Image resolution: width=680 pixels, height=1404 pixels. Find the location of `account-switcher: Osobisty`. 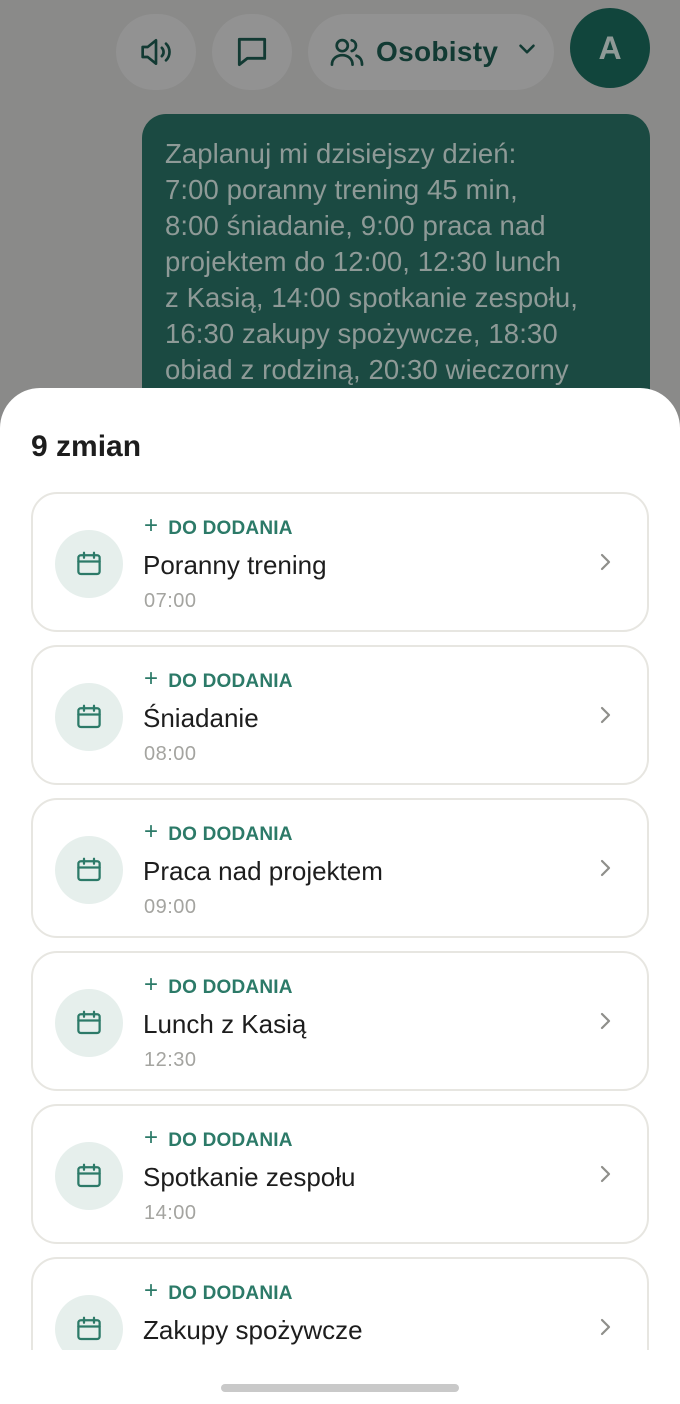

account-switcher: Osobisty is located at coordinates (431, 52).